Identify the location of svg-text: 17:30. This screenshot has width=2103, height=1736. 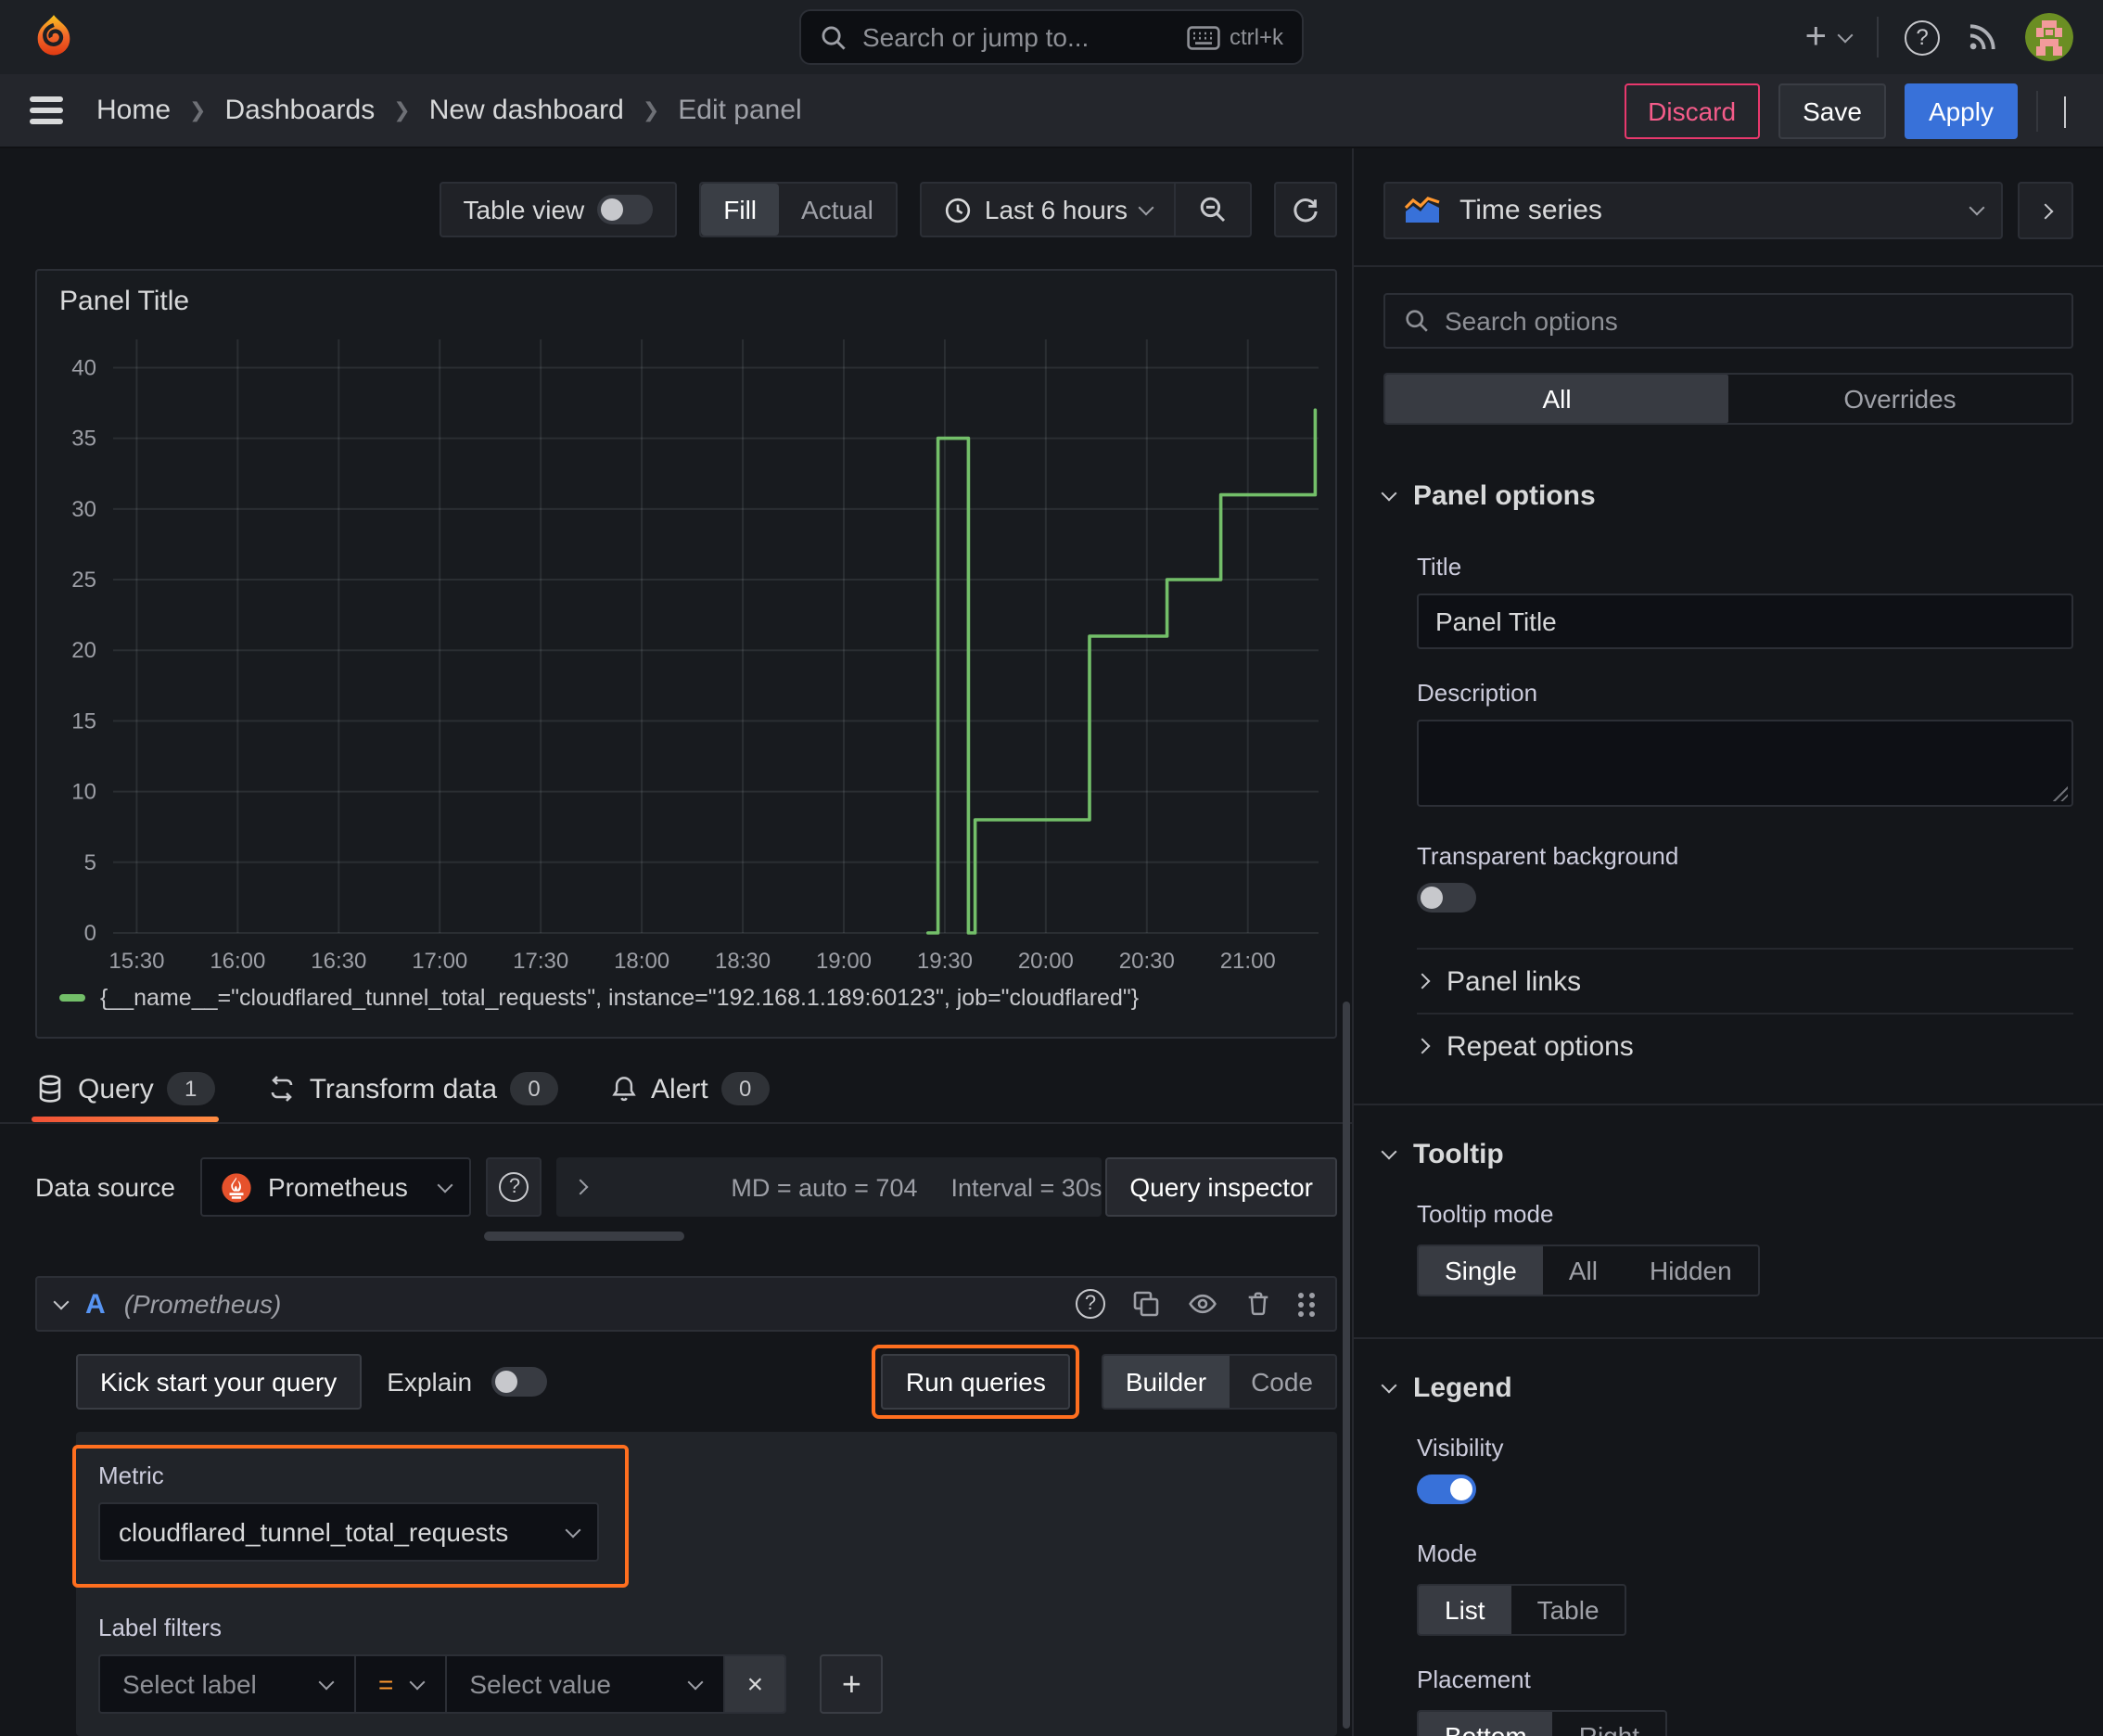
(540, 962).